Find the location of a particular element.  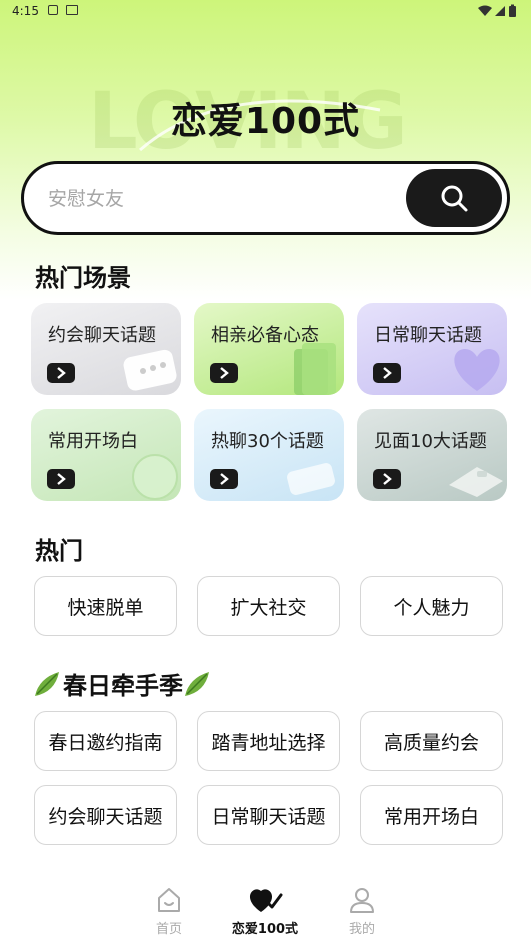

scene-card: 热聊30个话题 is located at coordinates (269, 455).